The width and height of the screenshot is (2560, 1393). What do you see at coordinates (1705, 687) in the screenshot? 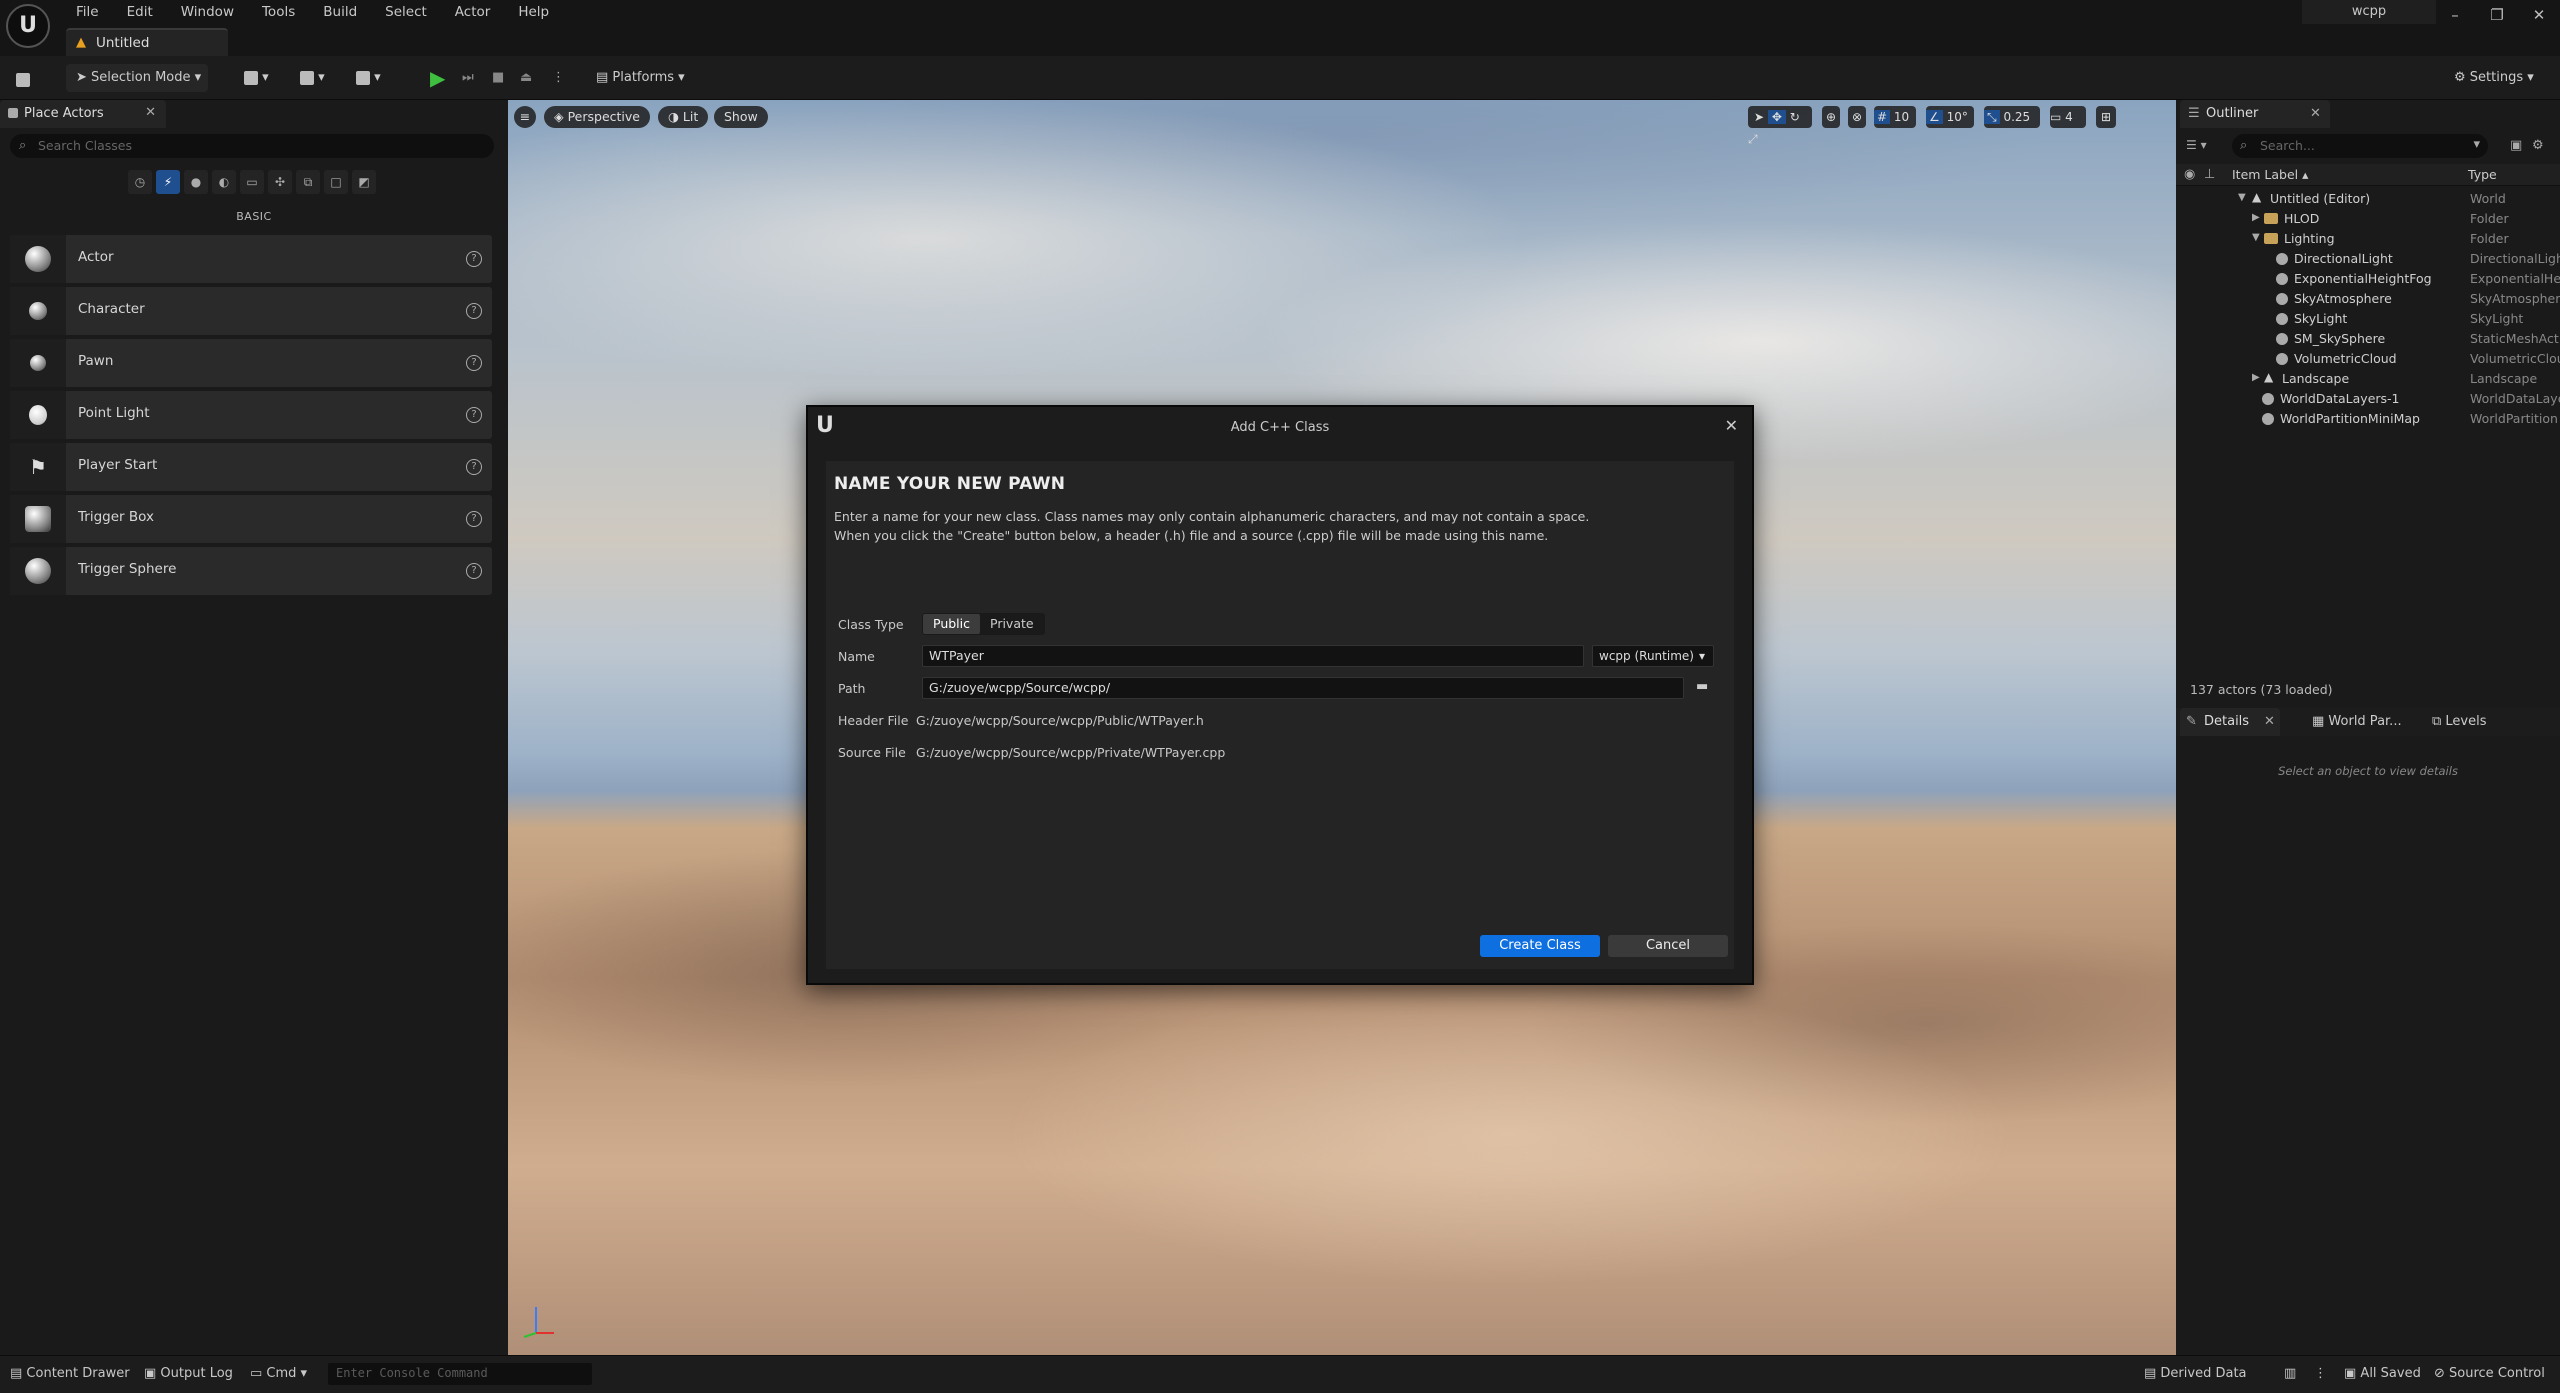
I see `folder-browse-icon: ▬` at bounding box center [1705, 687].